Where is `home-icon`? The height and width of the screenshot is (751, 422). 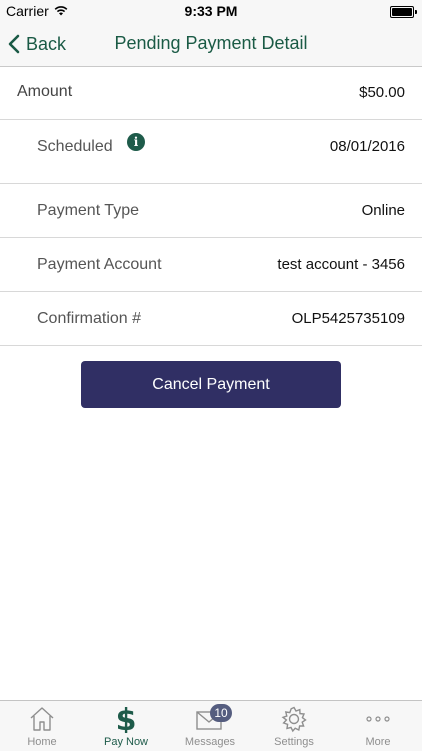 home-icon is located at coordinates (42, 719).